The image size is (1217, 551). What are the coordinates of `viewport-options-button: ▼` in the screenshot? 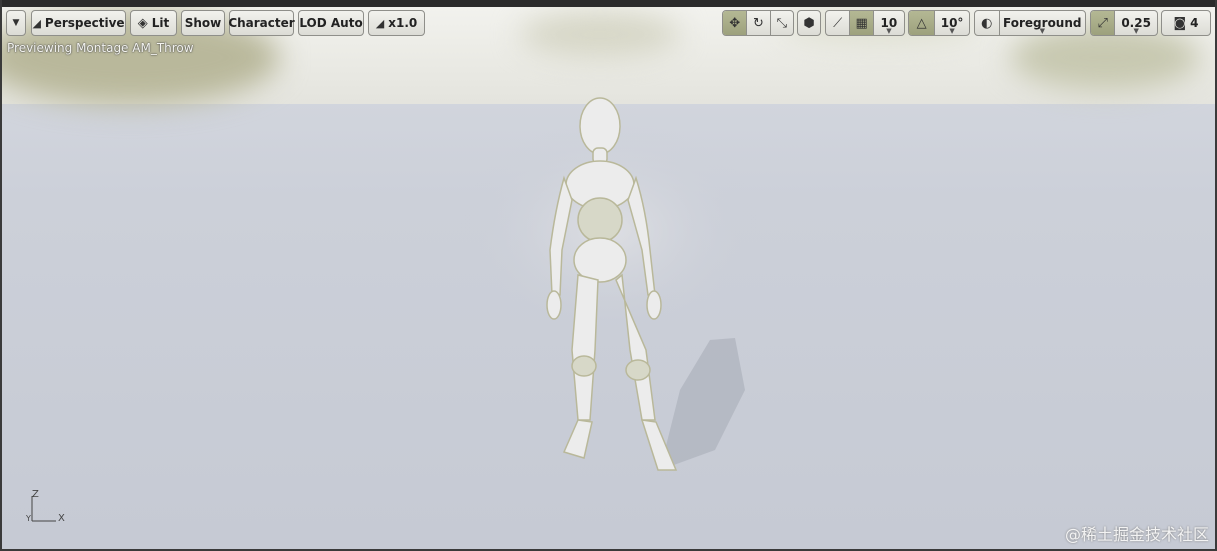 It's located at (16, 23).